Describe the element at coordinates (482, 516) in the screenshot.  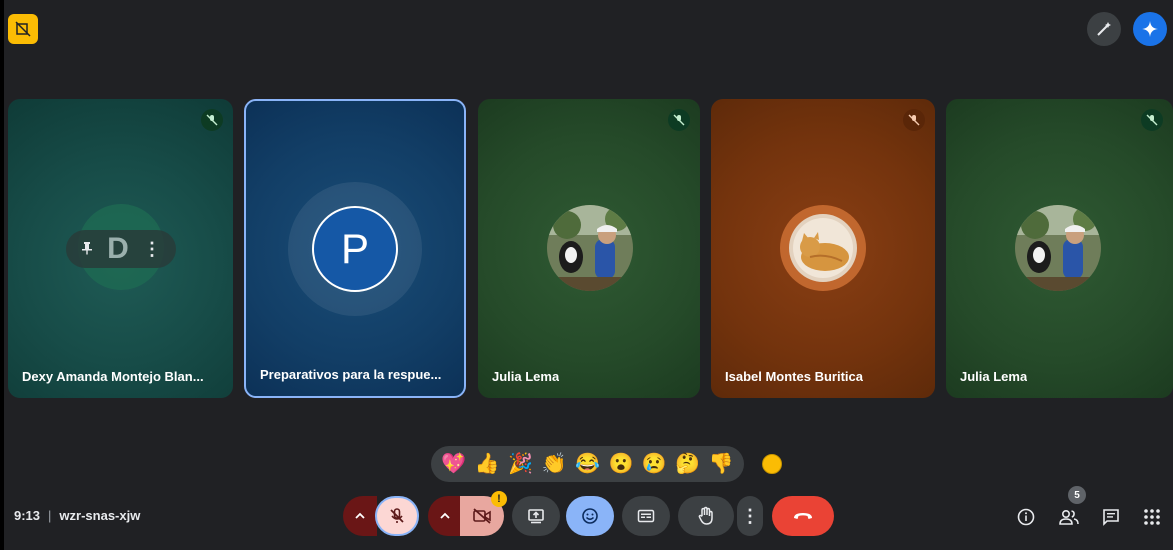
I see `camera-off-icon` at that location.